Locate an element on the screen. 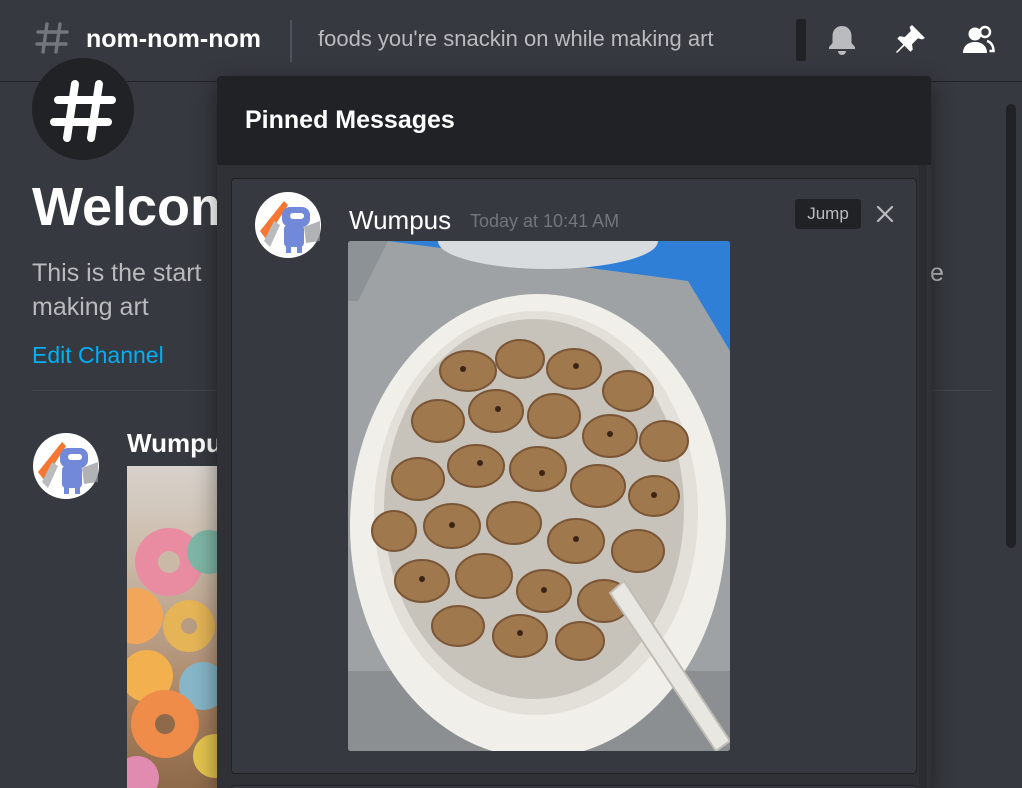  welcome-title: Welcom is located at coordinates (135, 207).